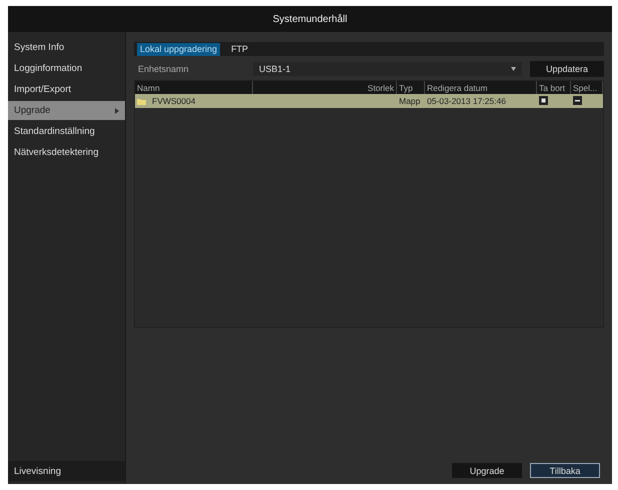  What do you see at coordinates (178, 49) in the screenshot?
I see `tab: Lokal uppgradering` at bounding box center [178, 49].